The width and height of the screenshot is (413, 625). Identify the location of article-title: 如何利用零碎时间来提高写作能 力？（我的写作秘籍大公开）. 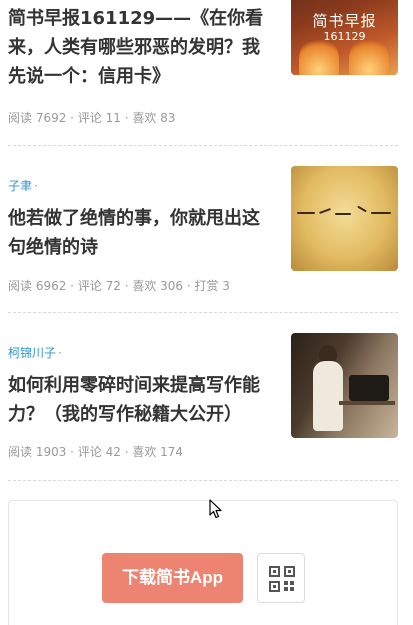
(146, 400).